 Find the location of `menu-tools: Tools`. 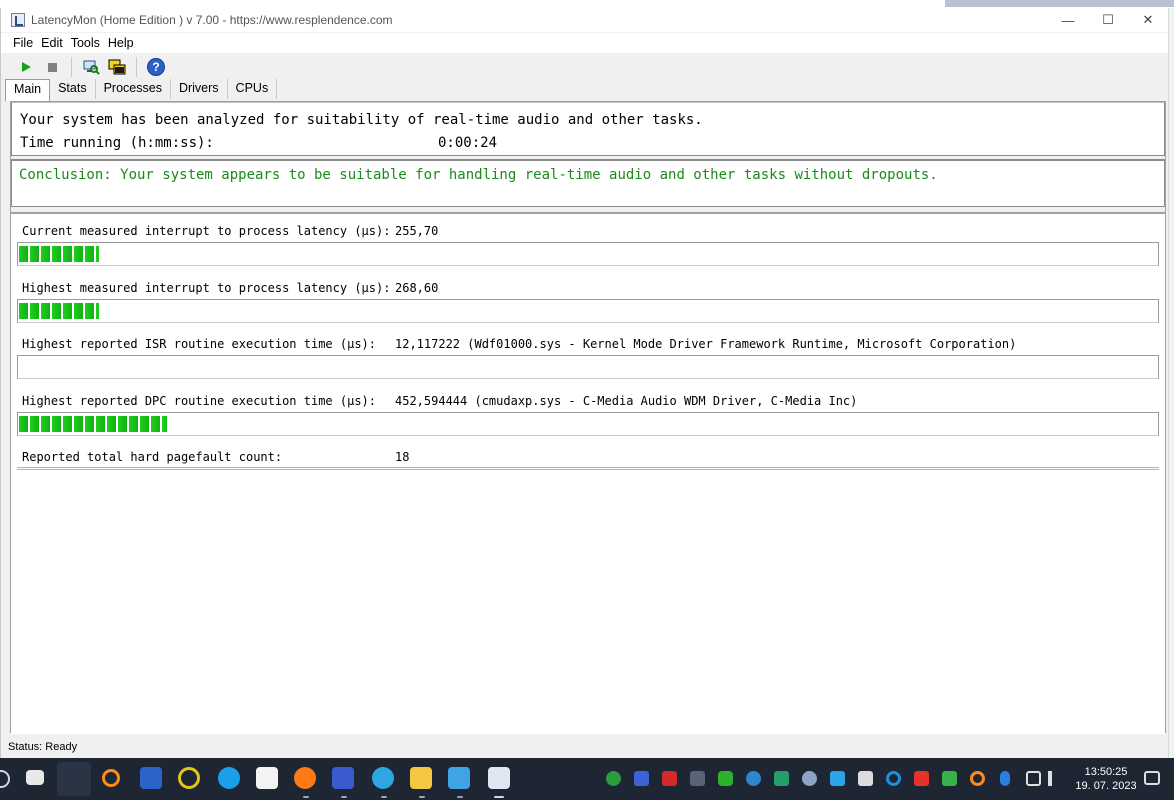

menu-tools: Tools is located at coordinates (85, 43).